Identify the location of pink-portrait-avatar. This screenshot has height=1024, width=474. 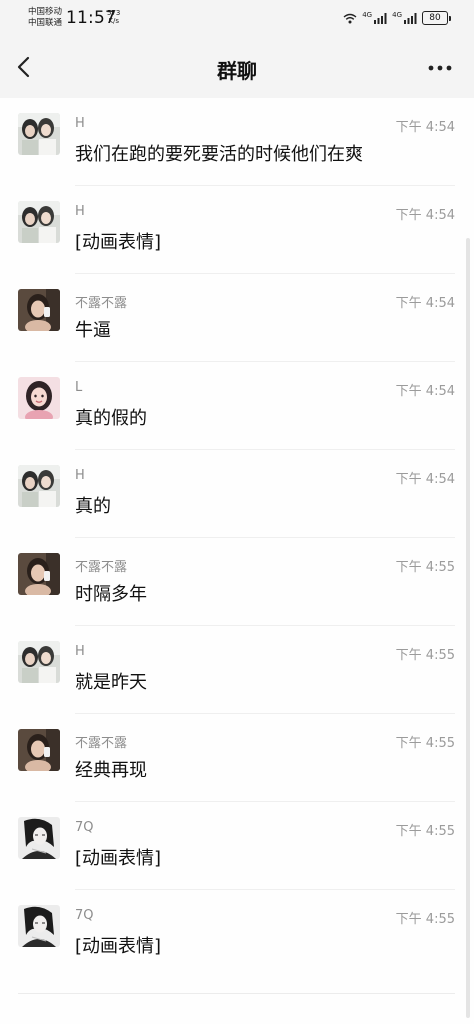
(39, 398).